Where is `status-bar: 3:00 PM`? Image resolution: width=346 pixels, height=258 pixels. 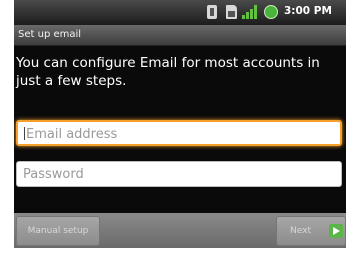
status-bar: 3:00 PM is located at coordinates (180, 12).